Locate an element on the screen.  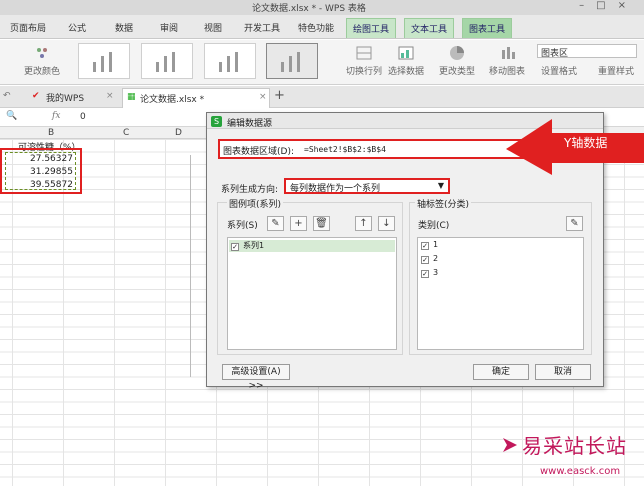
category-item-label: 2 is located at coordinates (436, 258).